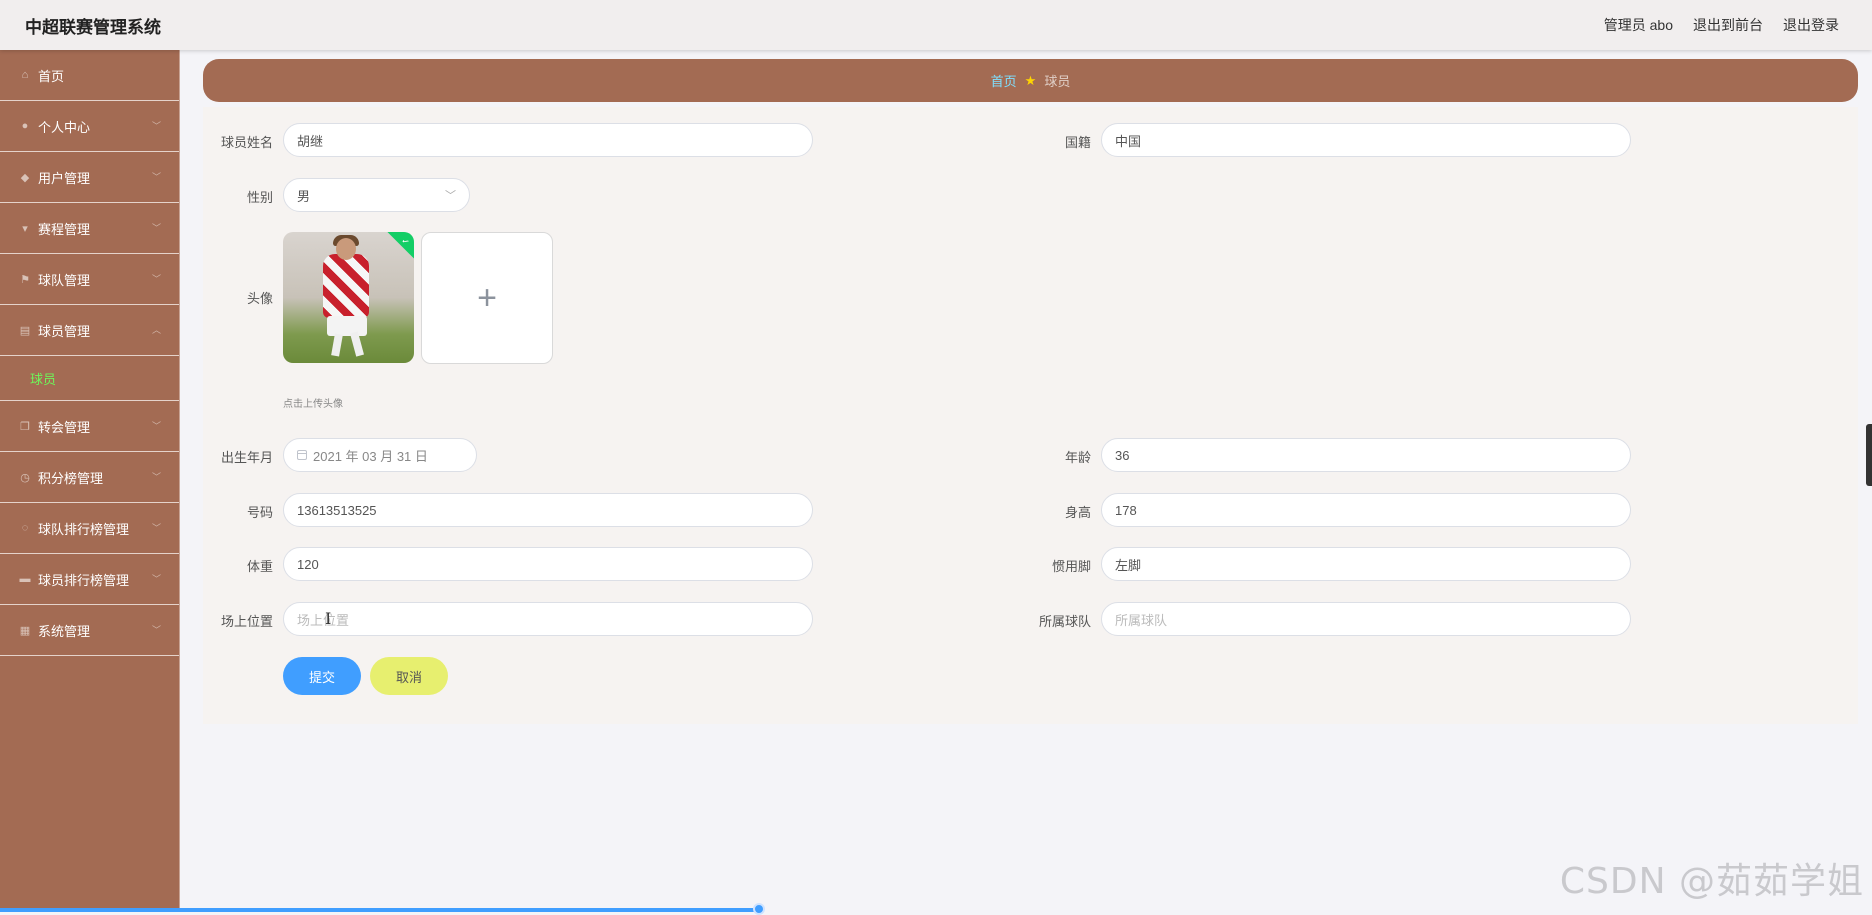  What do you see at coordinates (548, 564) in the screenshot?
I see `weight-input: 120` at bounding box center [548, 564].